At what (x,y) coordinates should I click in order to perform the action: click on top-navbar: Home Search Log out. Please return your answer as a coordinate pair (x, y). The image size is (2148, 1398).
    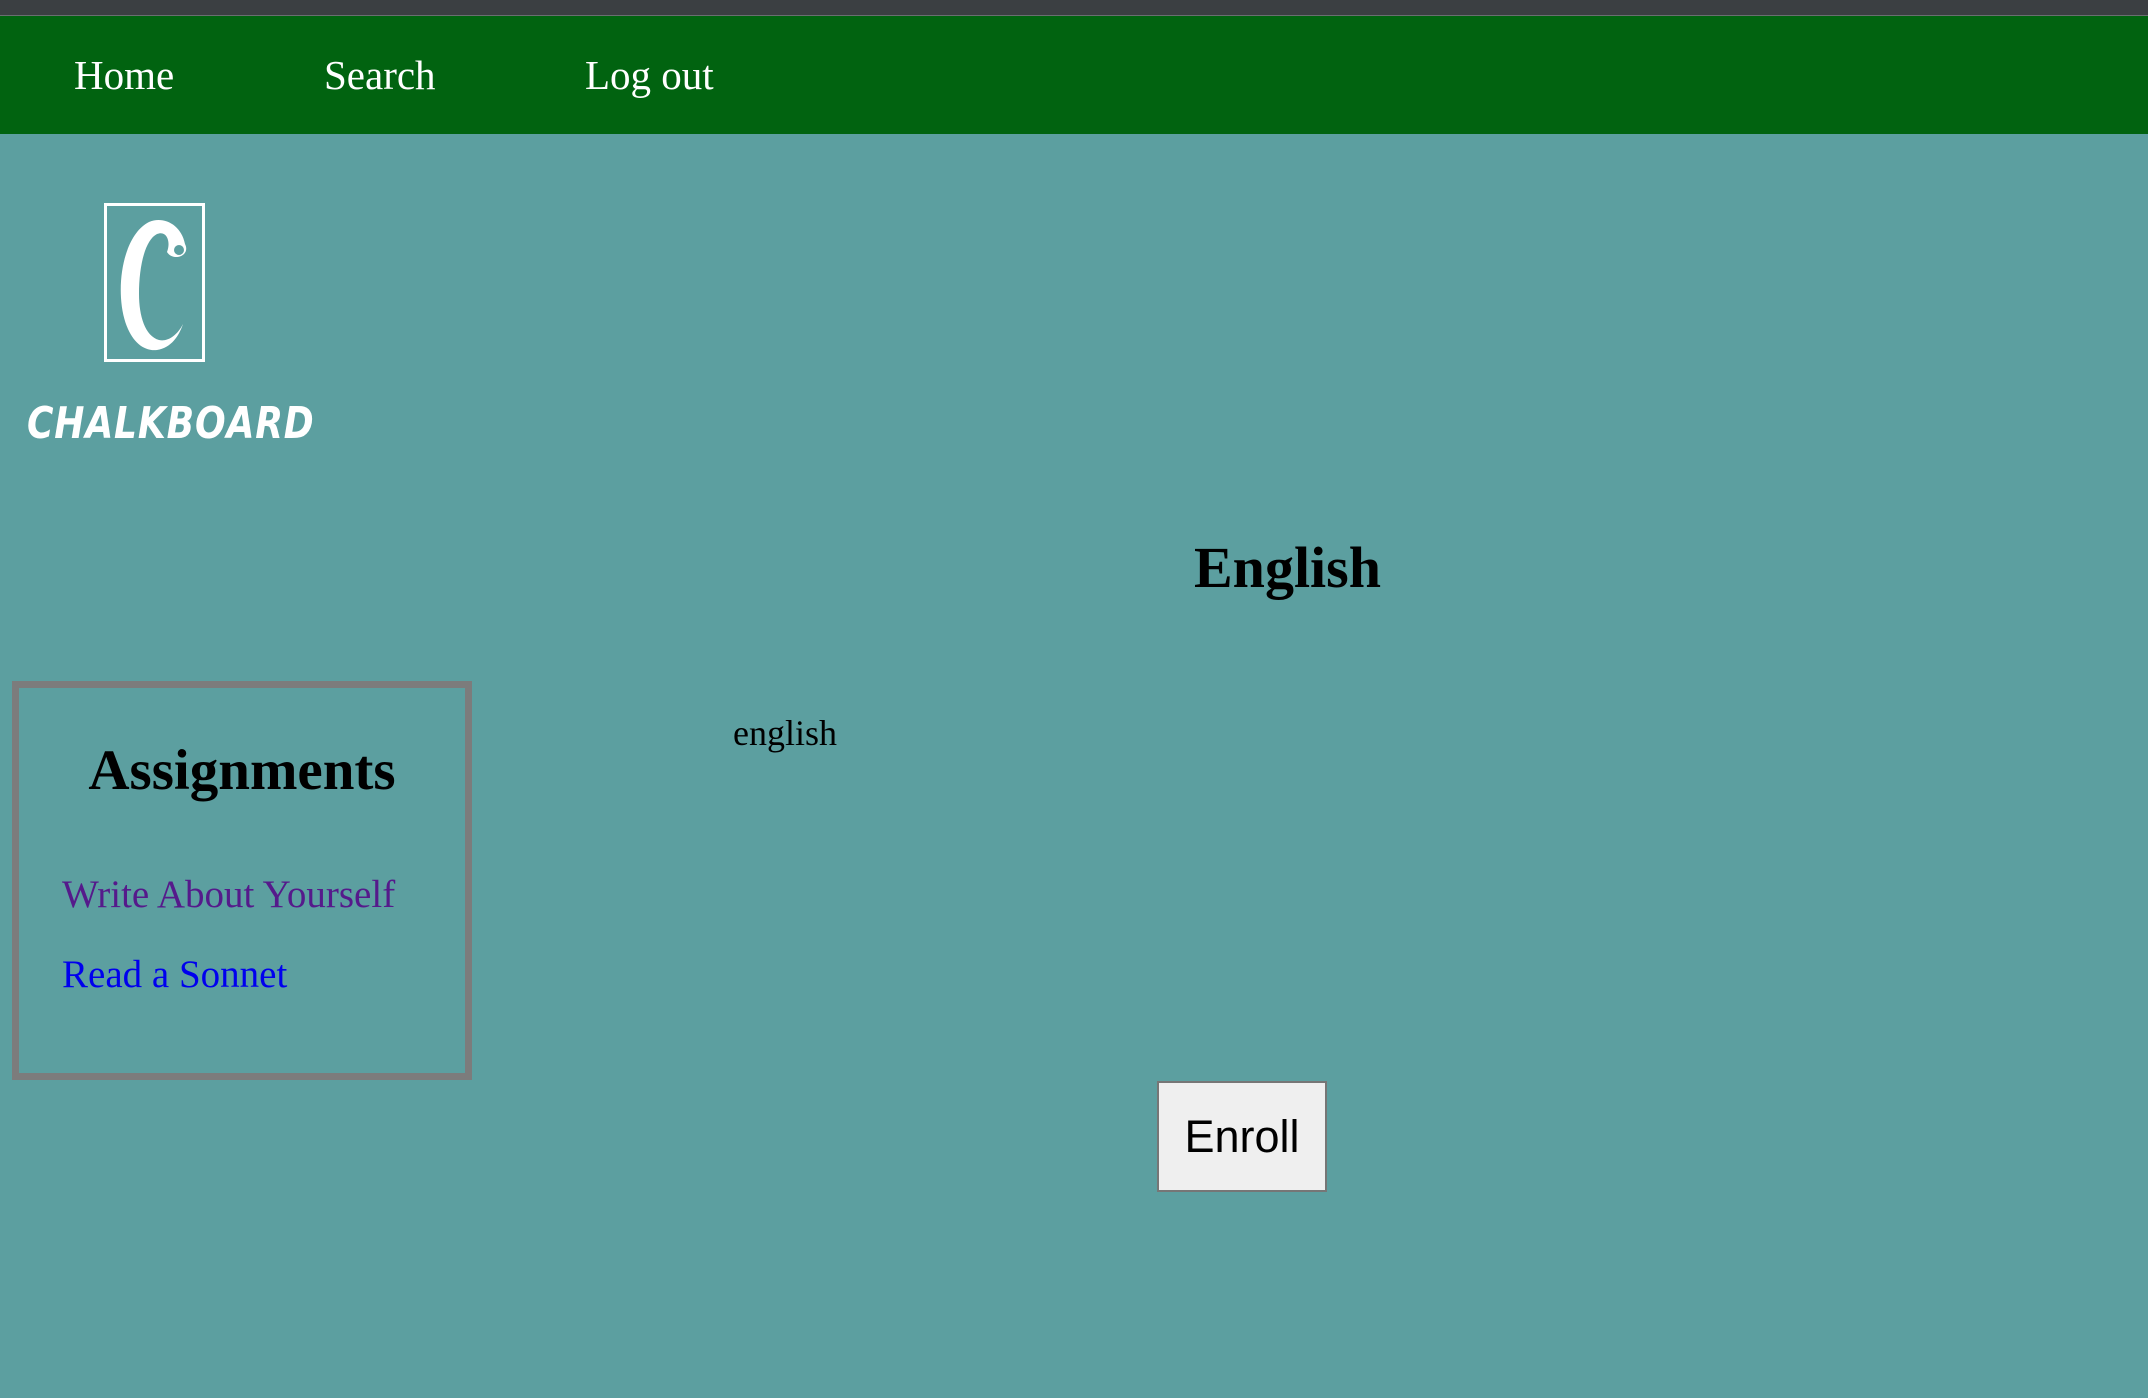
    Looking at the image, I should click on (1074, 75).